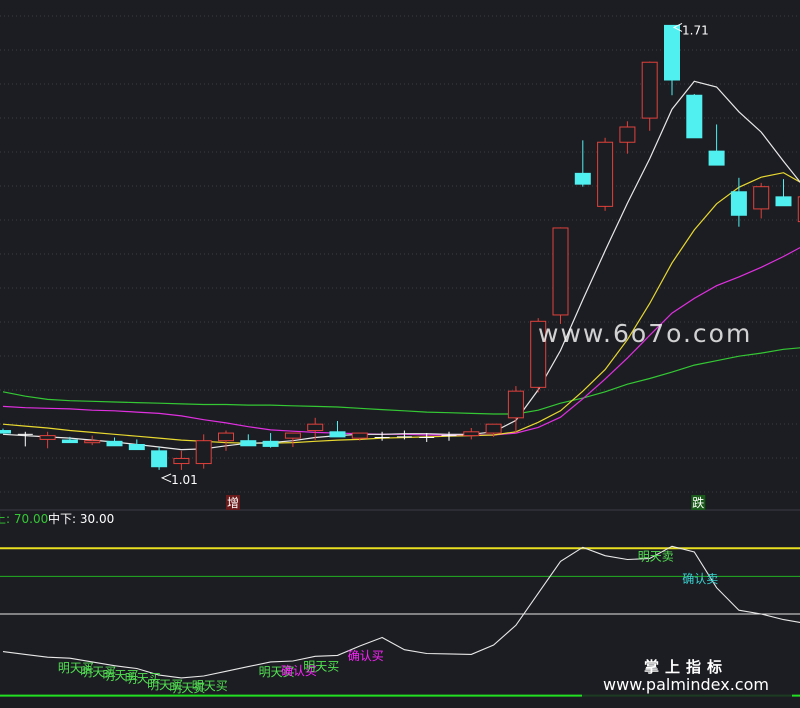  What do you see at coordinates (700, 579) in the screenshot?
I see `osc-signal-label: 确认卖` at bounding box center [700, 579].